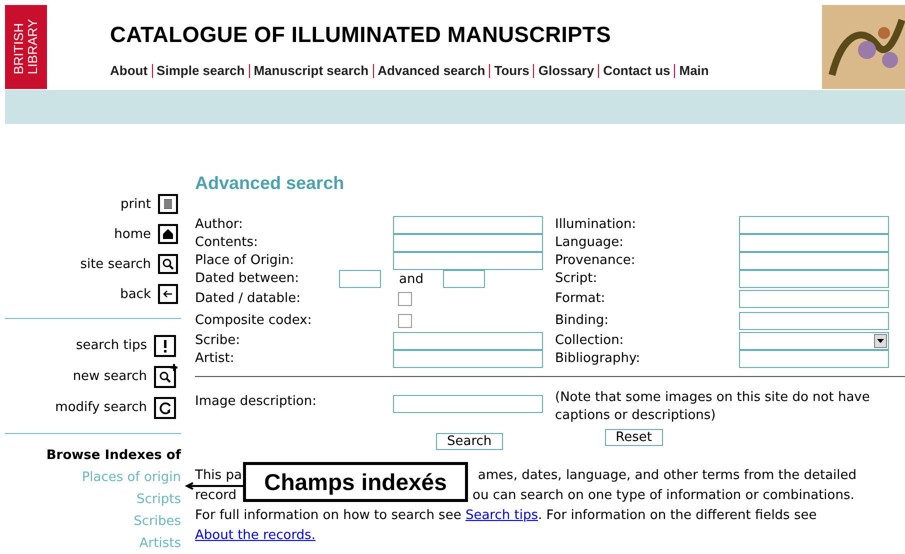 This screenshot has width=905, height=554. Describe the element at coordinates (166, 376) in the screenshot. I see `search-plus-icon` at that location.